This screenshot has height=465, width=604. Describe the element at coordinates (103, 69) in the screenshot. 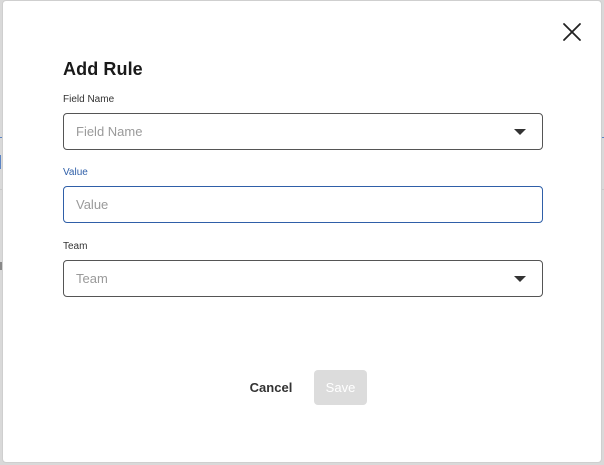

I see `dialog-title: Add Rule` at that location.